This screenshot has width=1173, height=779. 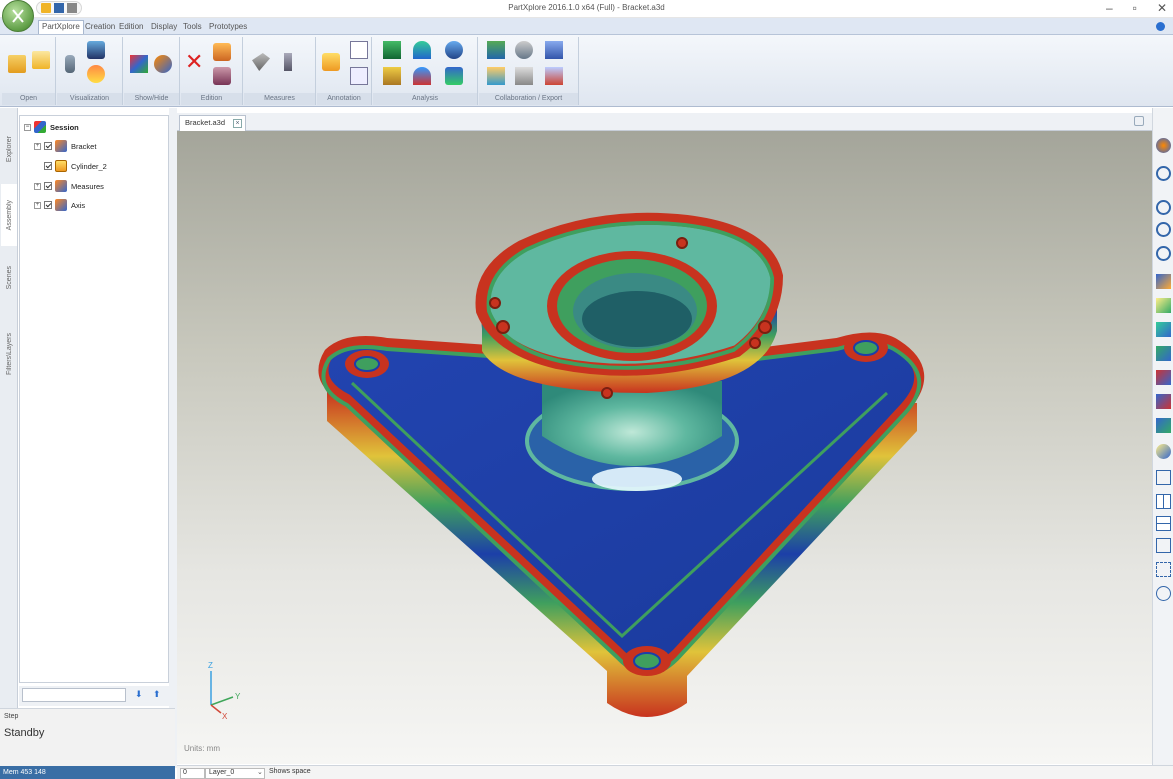 I want to click on four-views-icon, so click(x=1163, y=545).